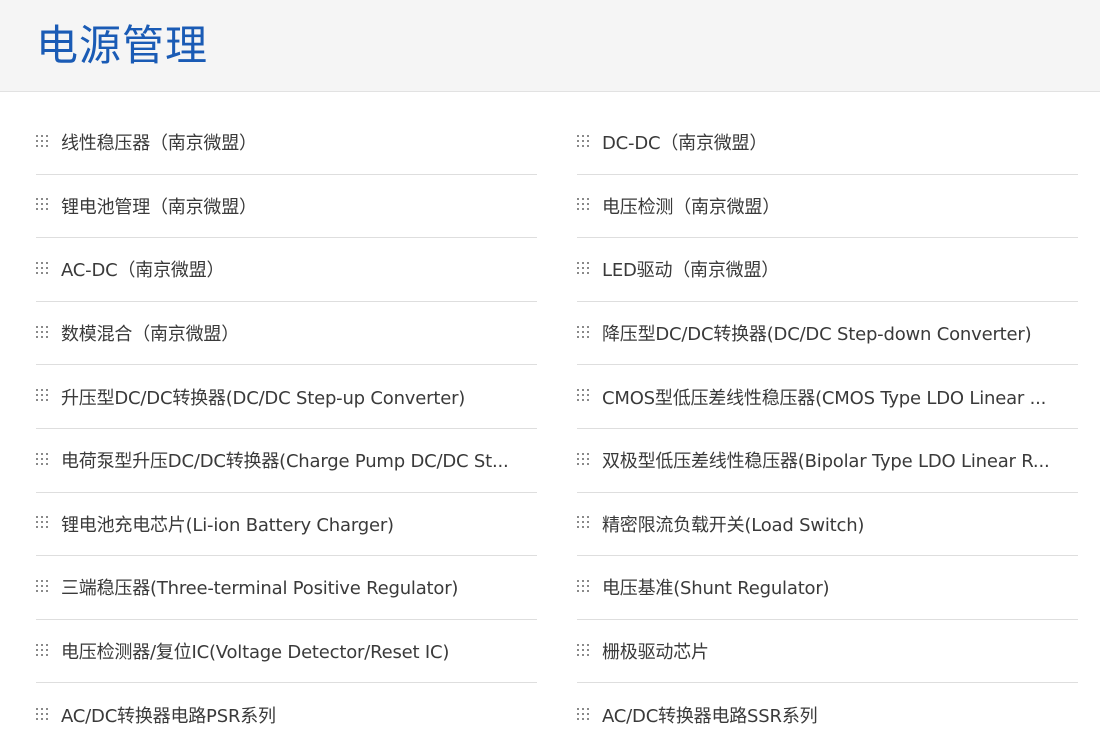 The width and height of the screenshot is (1100, 747). Describe the element at coordinates (286, 715) in the screenshot. I see `category-link: AC/DC转换器电路PSR系列` at that location.